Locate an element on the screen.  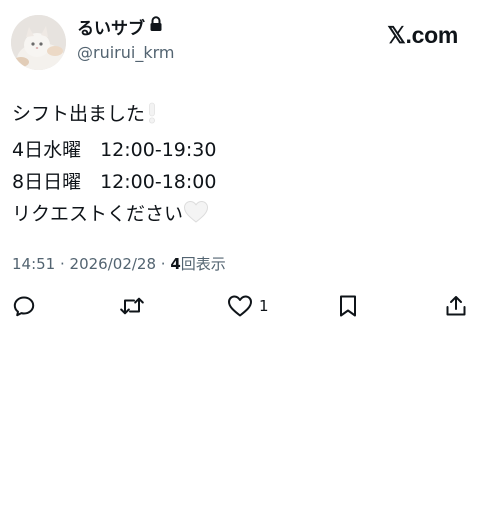
lock-icon is located at coordinates (156, 27).